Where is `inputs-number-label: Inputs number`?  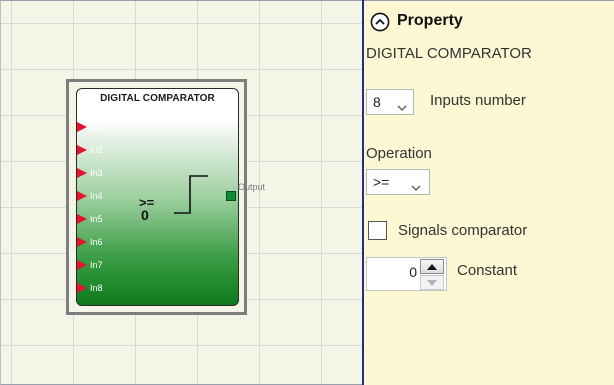 inputs-number-label: Inputs number is located at coordinates (478, 100).